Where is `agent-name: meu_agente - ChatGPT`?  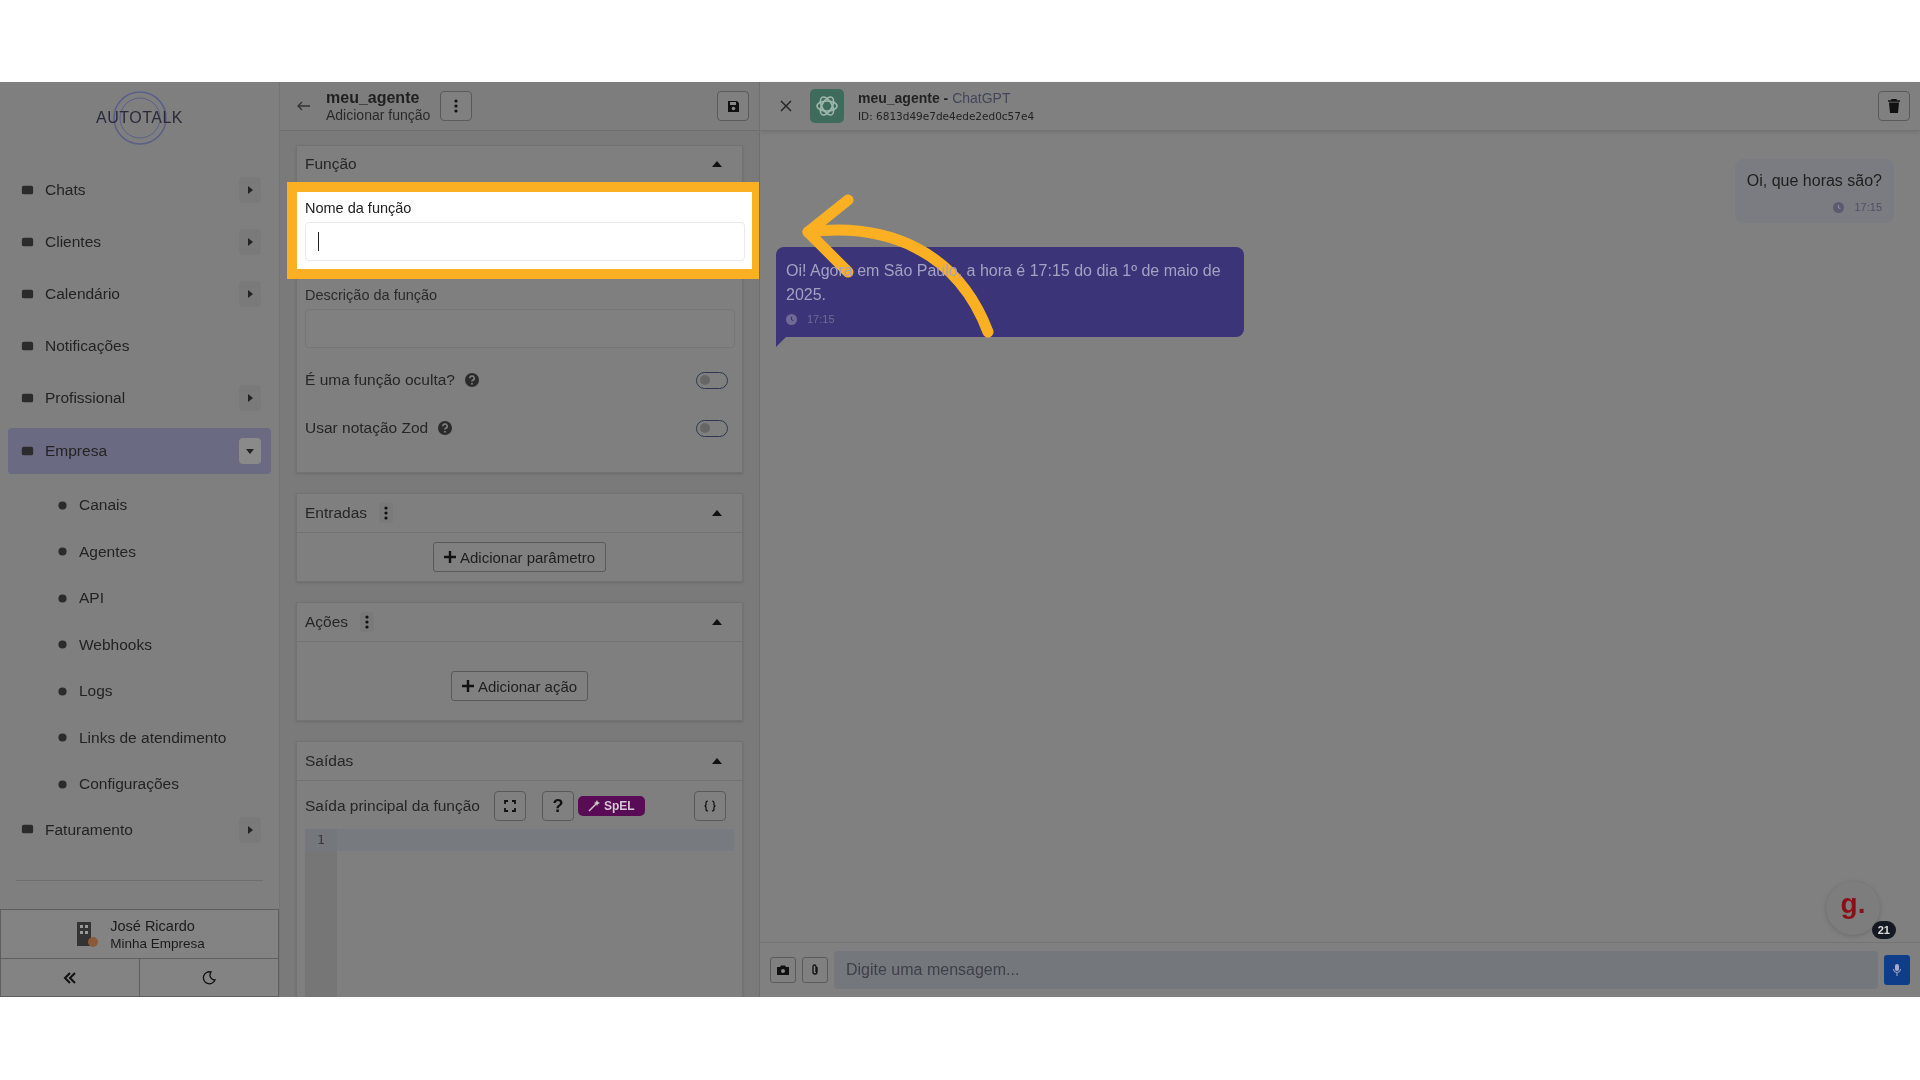
agent-name: meu_agente - ChatGPT is located at coordinates (935, 98).